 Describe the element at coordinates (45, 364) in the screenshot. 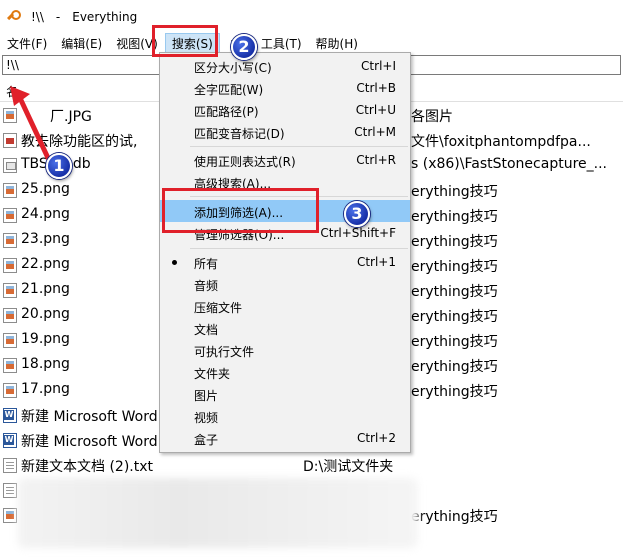

I see `result-name: 18.png` at that location.